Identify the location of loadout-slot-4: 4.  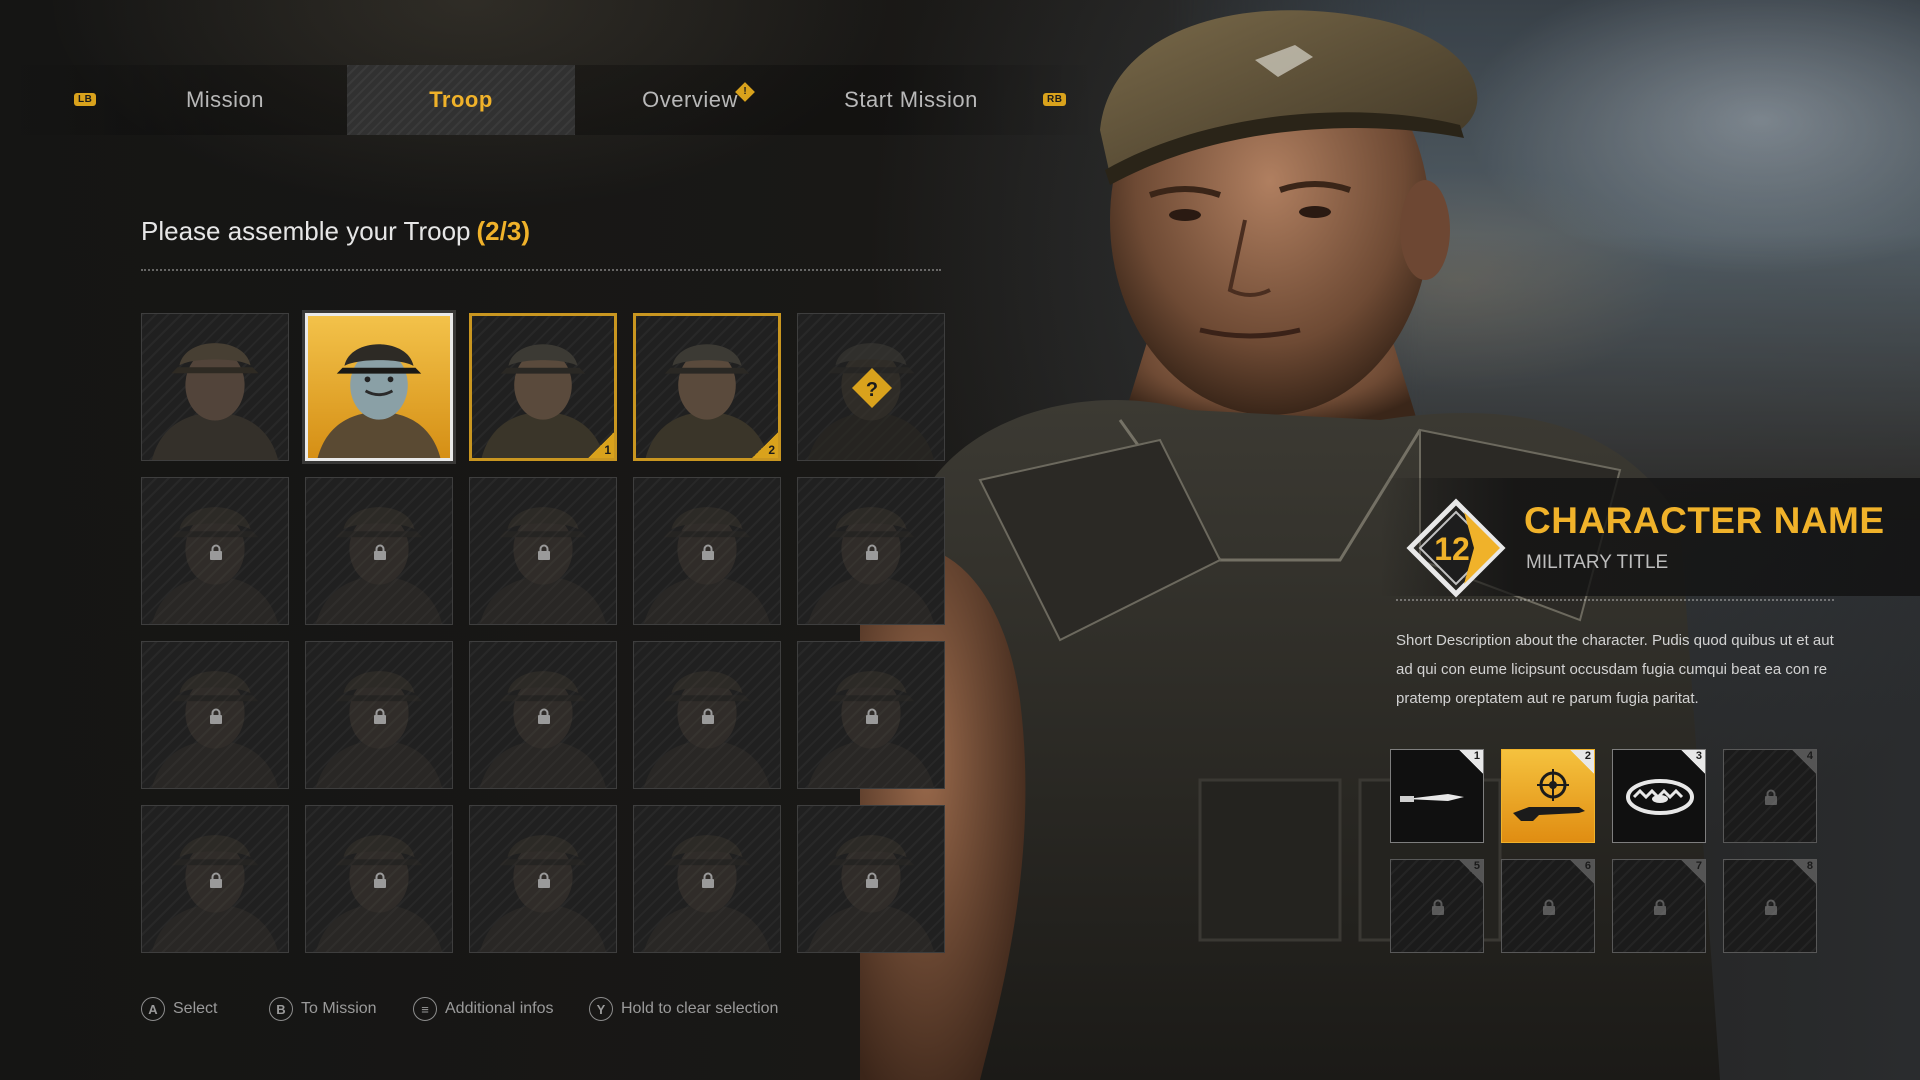
(1770, 796).